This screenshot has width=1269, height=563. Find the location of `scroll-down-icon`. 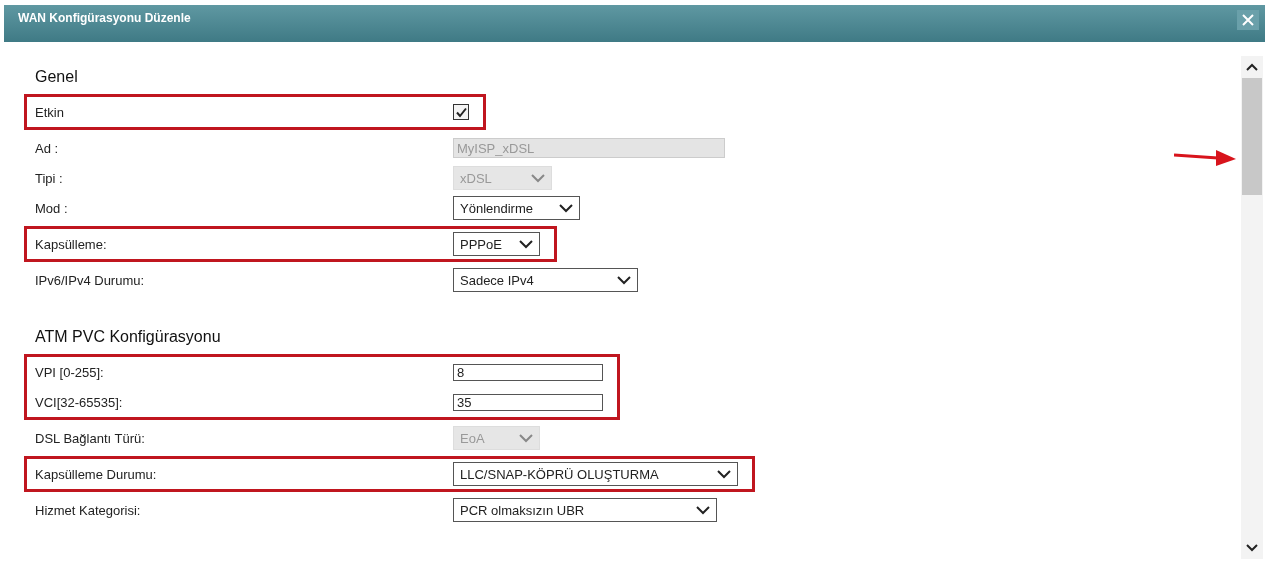

scroll-down-icon is located at coordinates (1252, 548).